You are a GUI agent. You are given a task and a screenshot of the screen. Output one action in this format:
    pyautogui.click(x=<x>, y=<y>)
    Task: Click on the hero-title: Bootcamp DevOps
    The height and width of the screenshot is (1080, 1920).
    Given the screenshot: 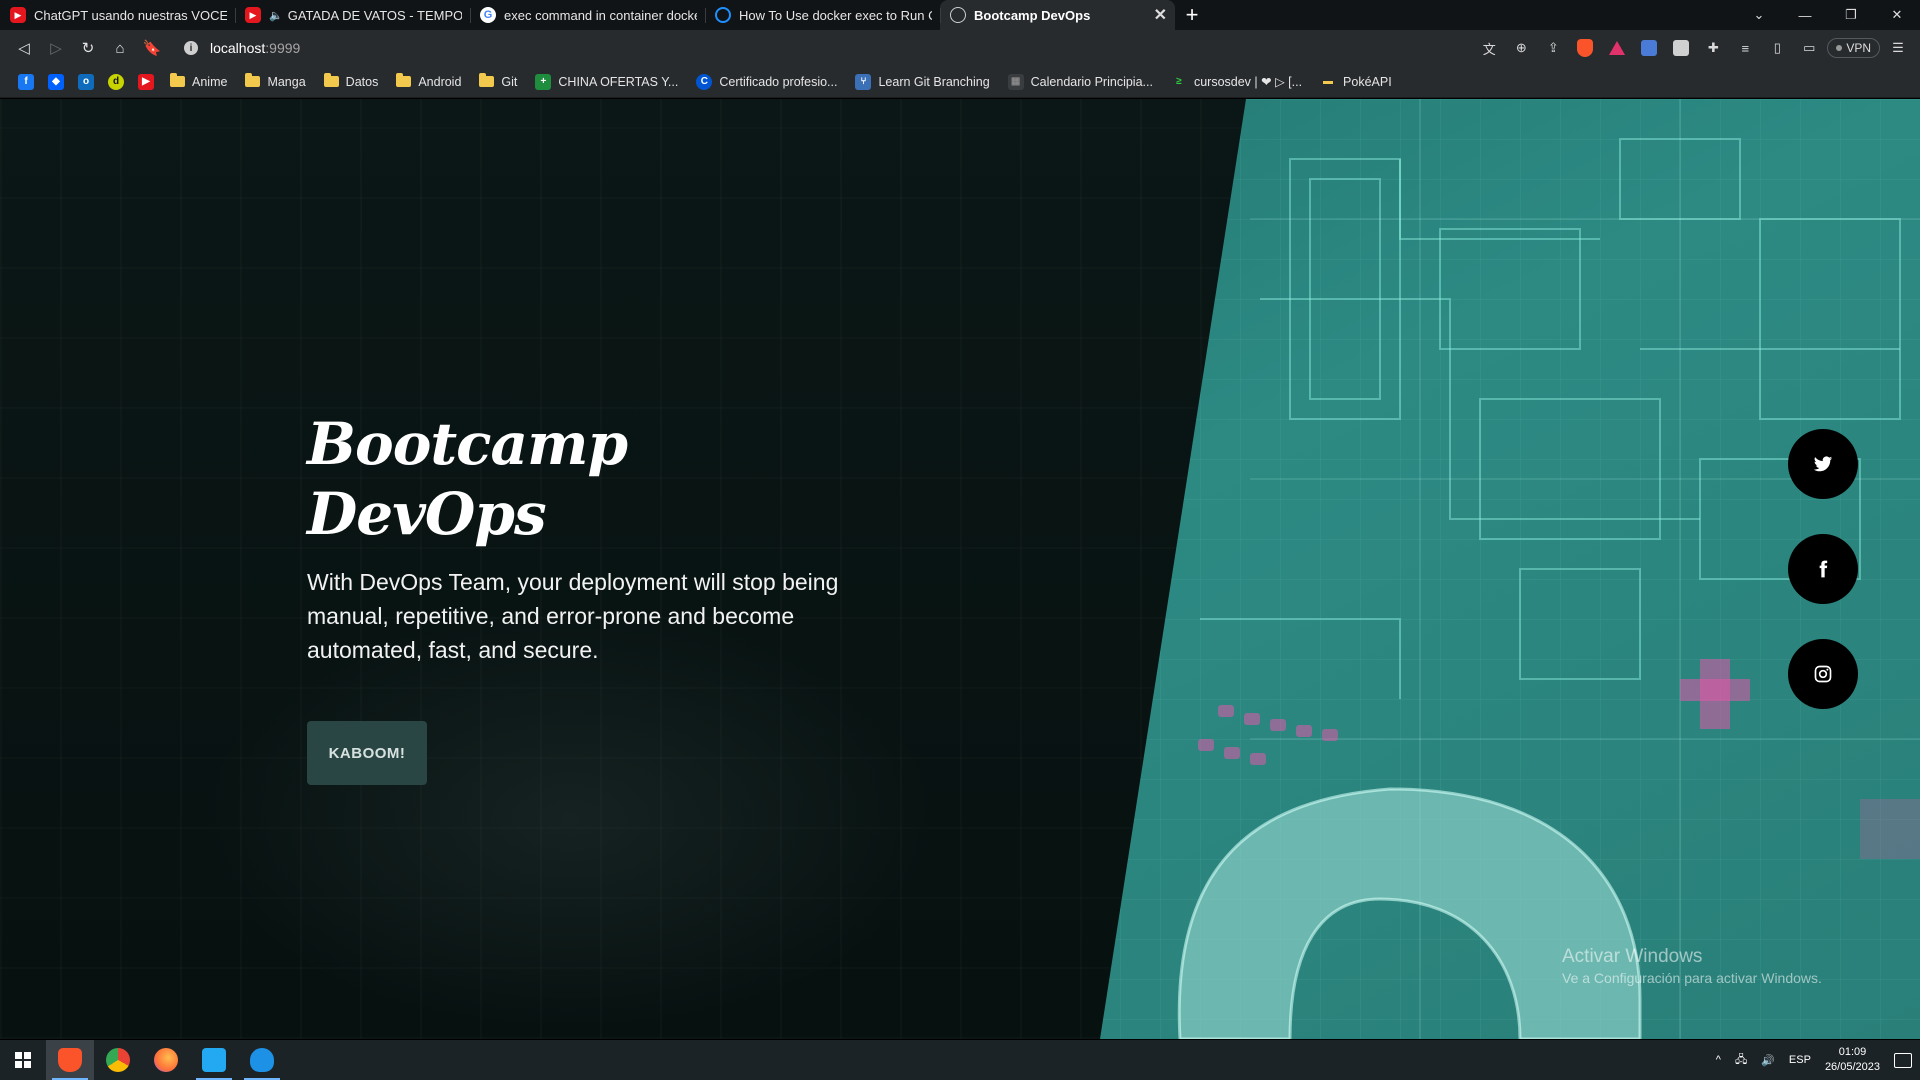 What is the action you would take?
    pyautogui.click(x=467, y=479)
    